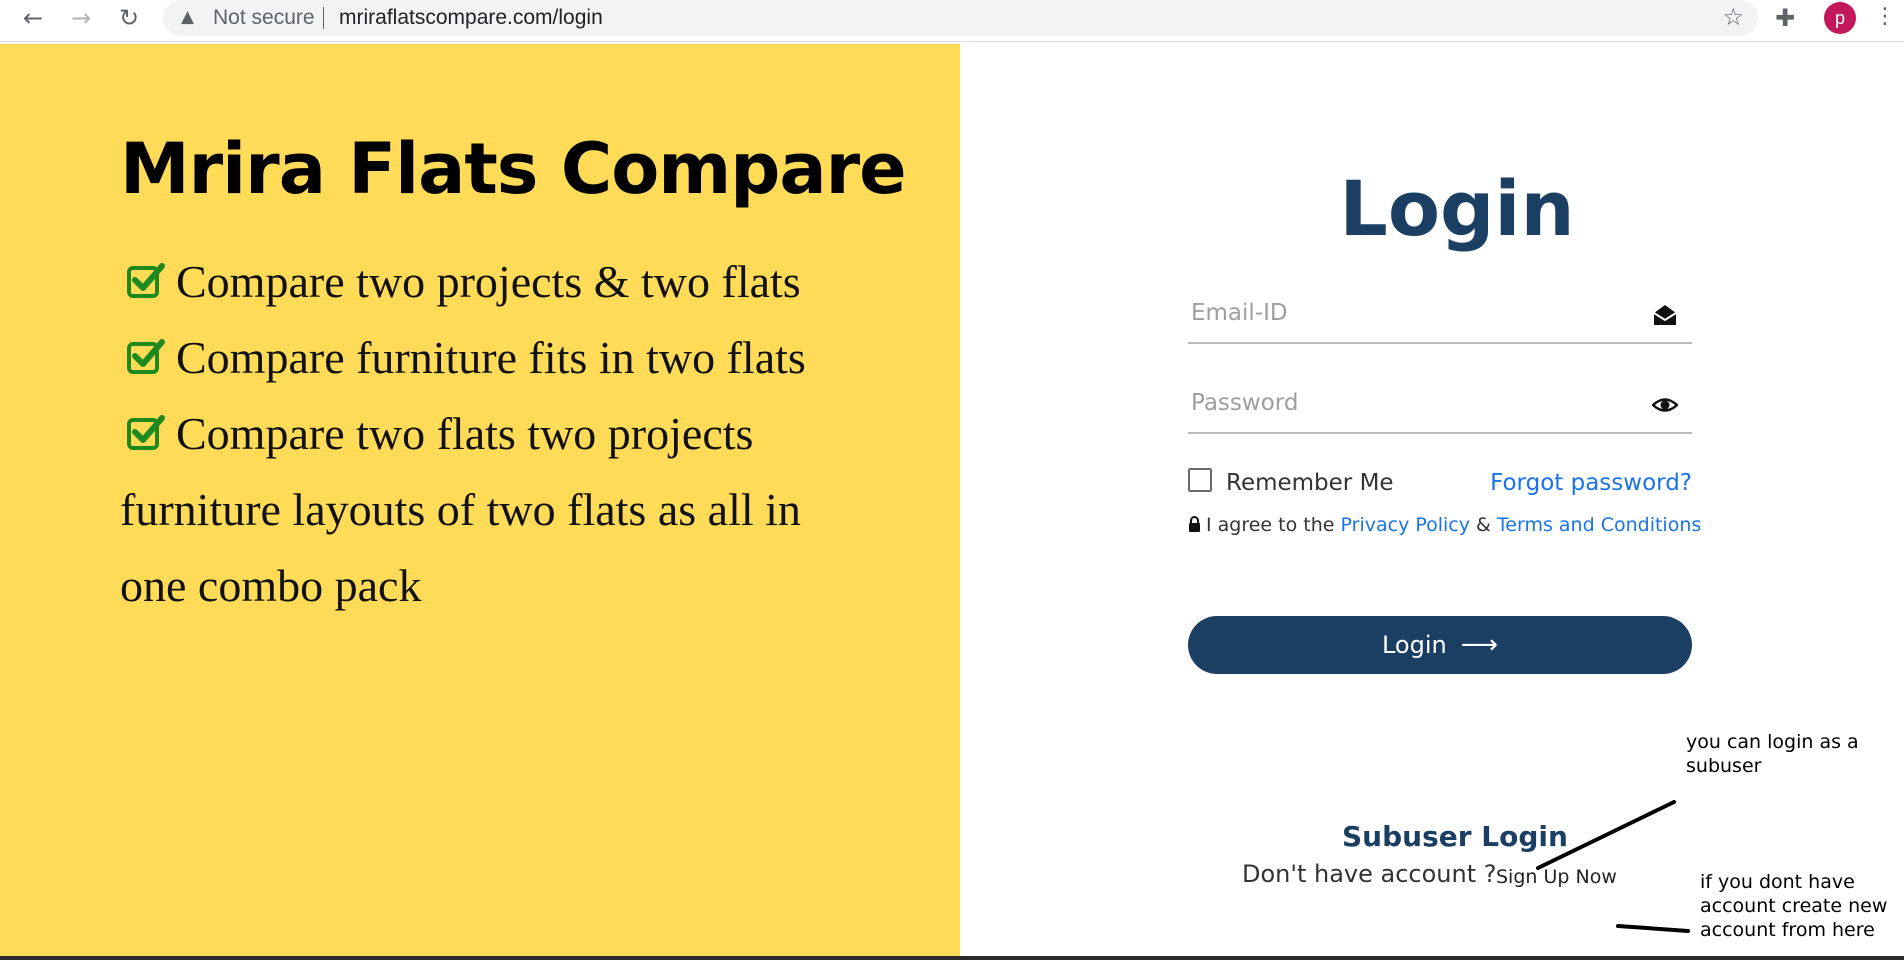  I want to click on feature-item: Compare furniture fits in two flats, so click(480, 358).